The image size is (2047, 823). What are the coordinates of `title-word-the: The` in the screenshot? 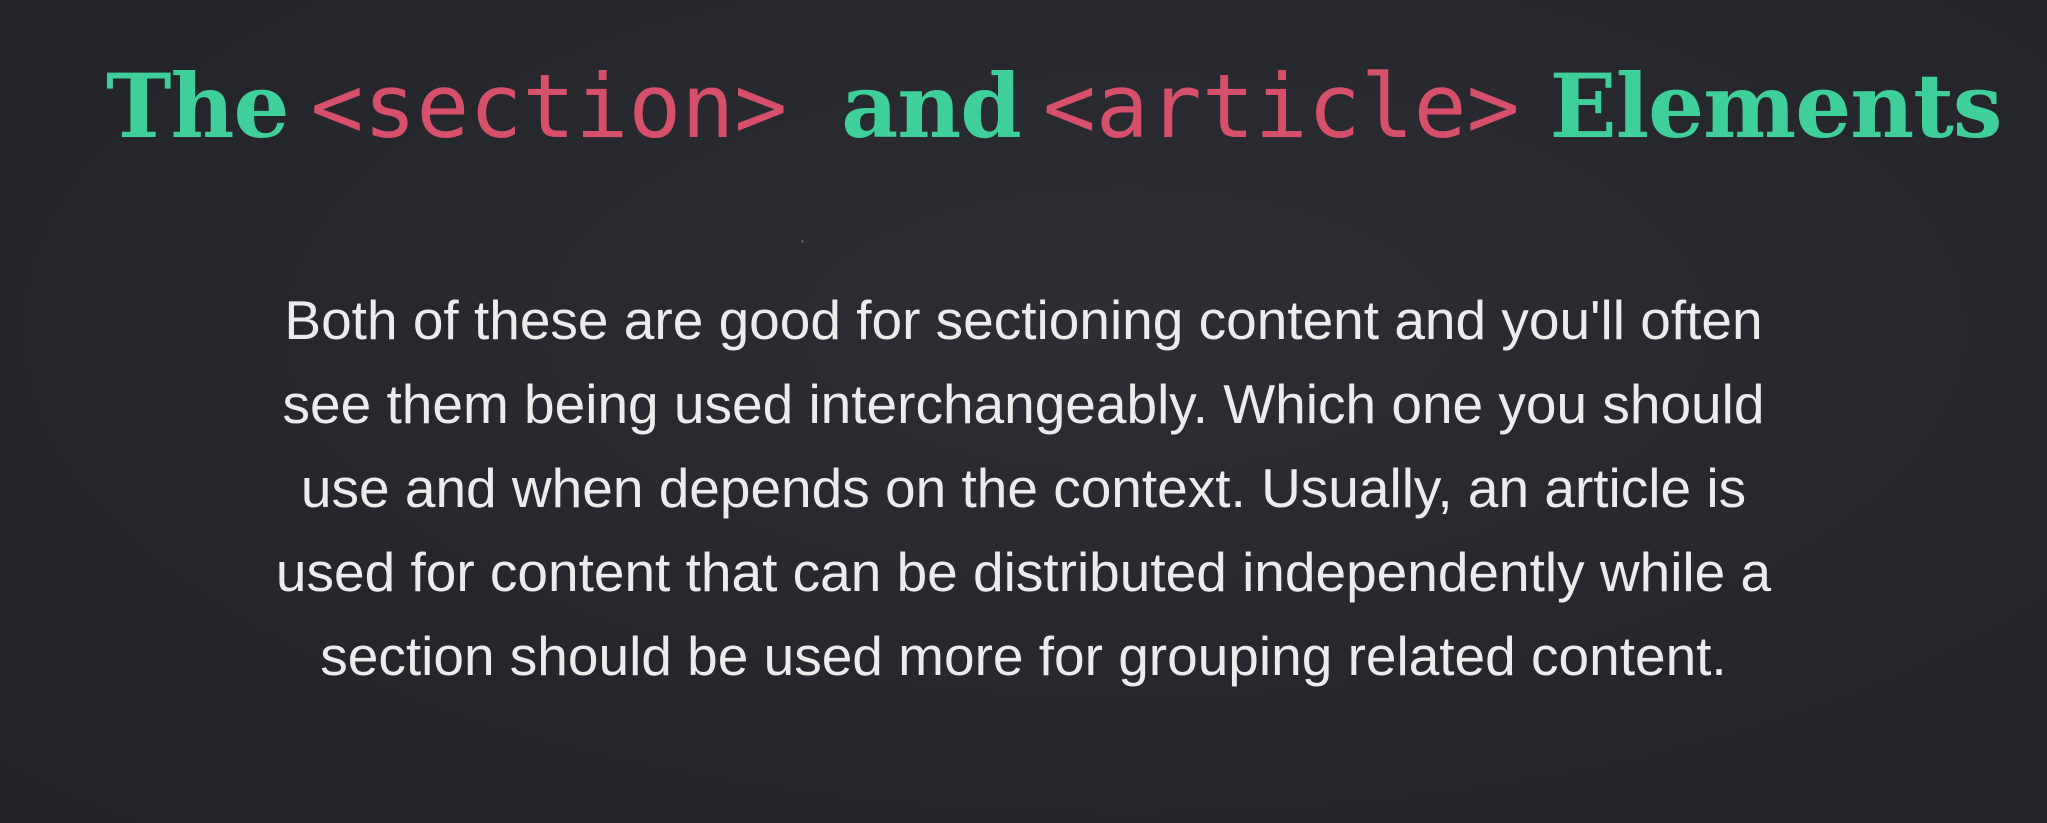 It's located at (197, 106).